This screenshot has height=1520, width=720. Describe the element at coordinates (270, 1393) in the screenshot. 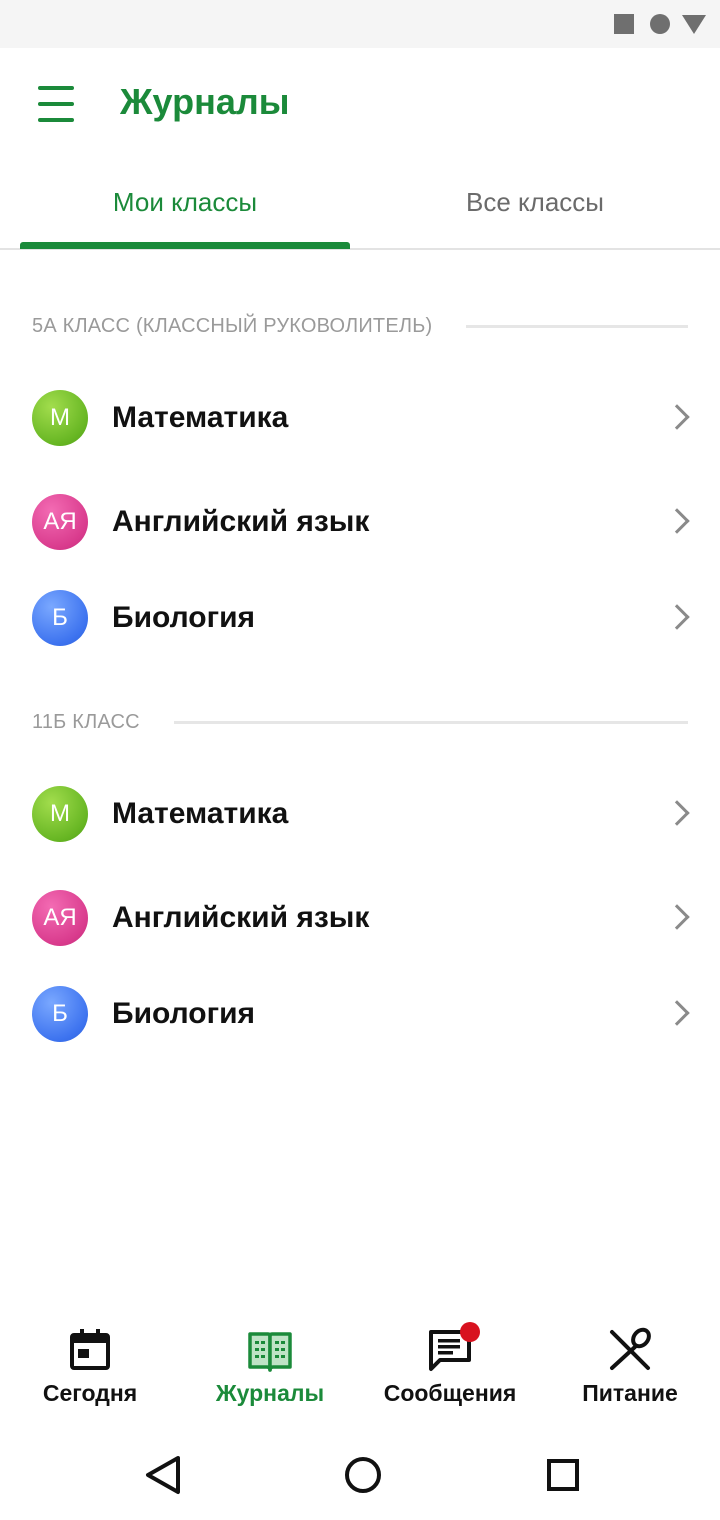

I see `nav-label: Журналы` at that location.